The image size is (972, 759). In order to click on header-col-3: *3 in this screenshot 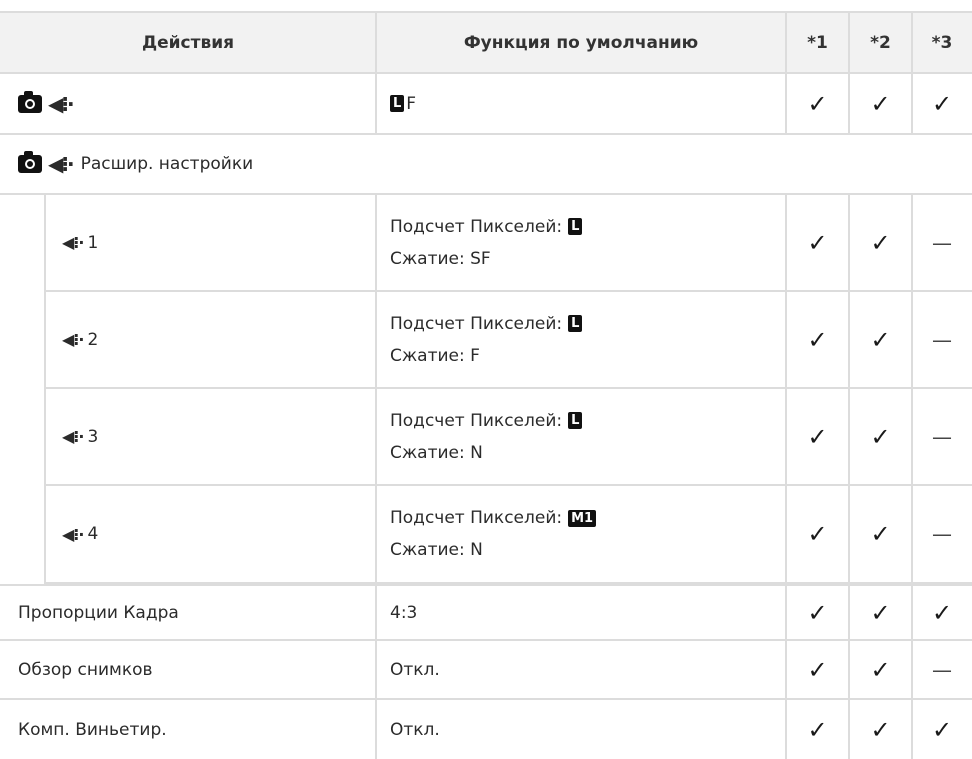, I will do `click(942, 42)`.